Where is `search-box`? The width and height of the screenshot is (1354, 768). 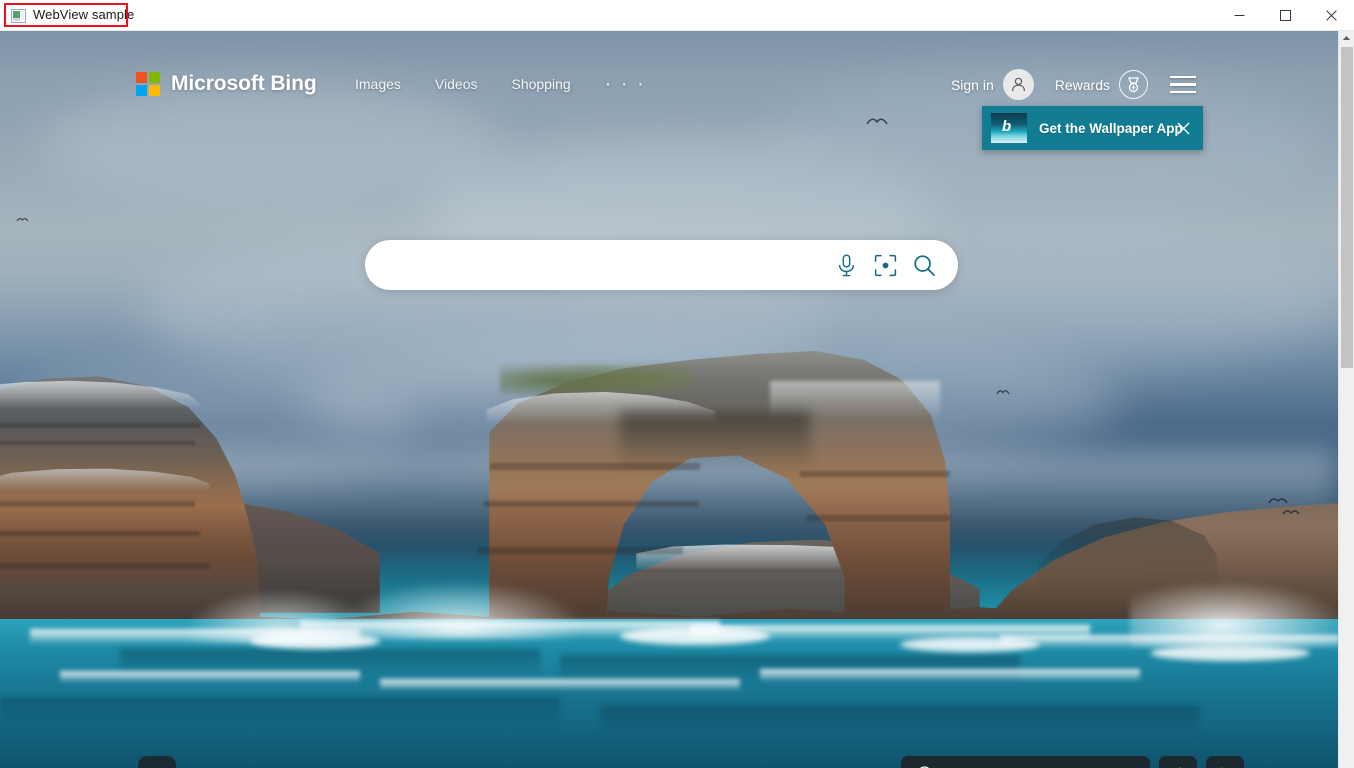 search-box is located at coordinates (661, 265).